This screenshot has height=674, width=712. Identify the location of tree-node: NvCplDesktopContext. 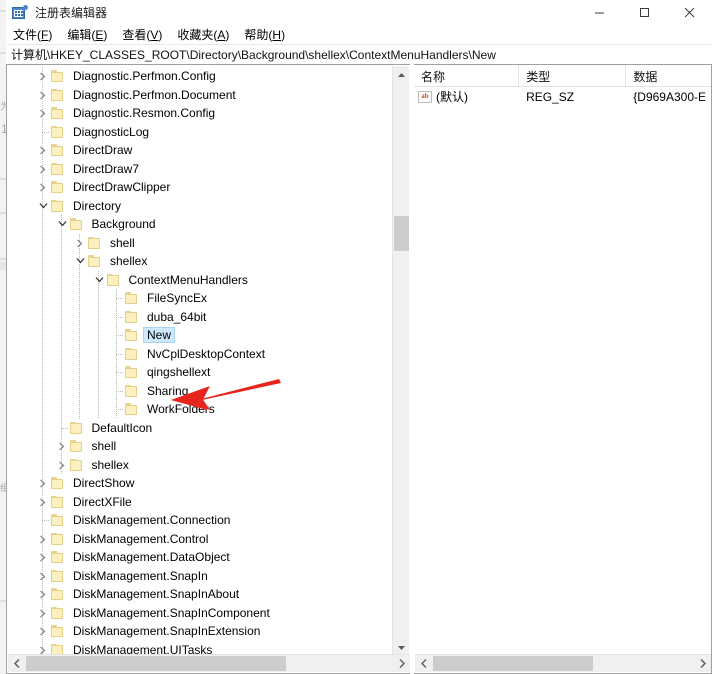
(199, 354).